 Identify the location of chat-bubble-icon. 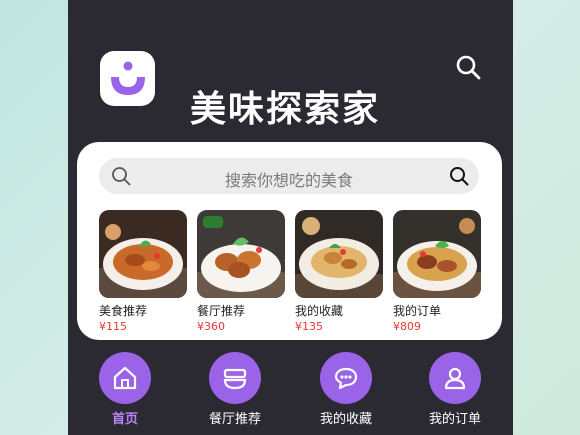
(346, 378).